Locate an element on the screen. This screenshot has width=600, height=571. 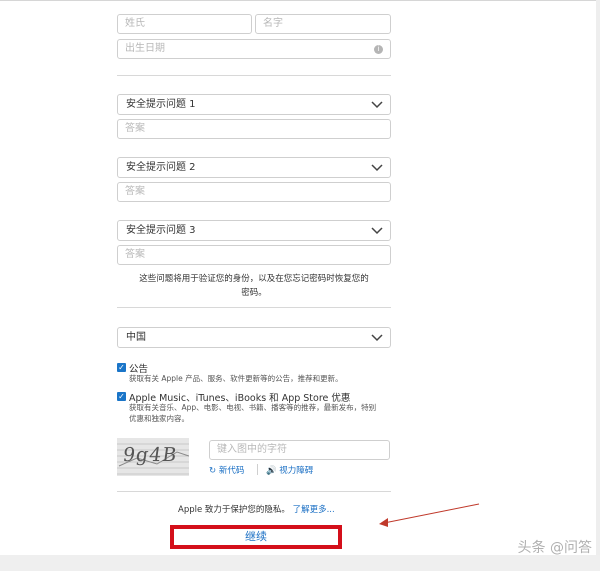
captcha-text: 9g4B is located at coordinates (150, 455).